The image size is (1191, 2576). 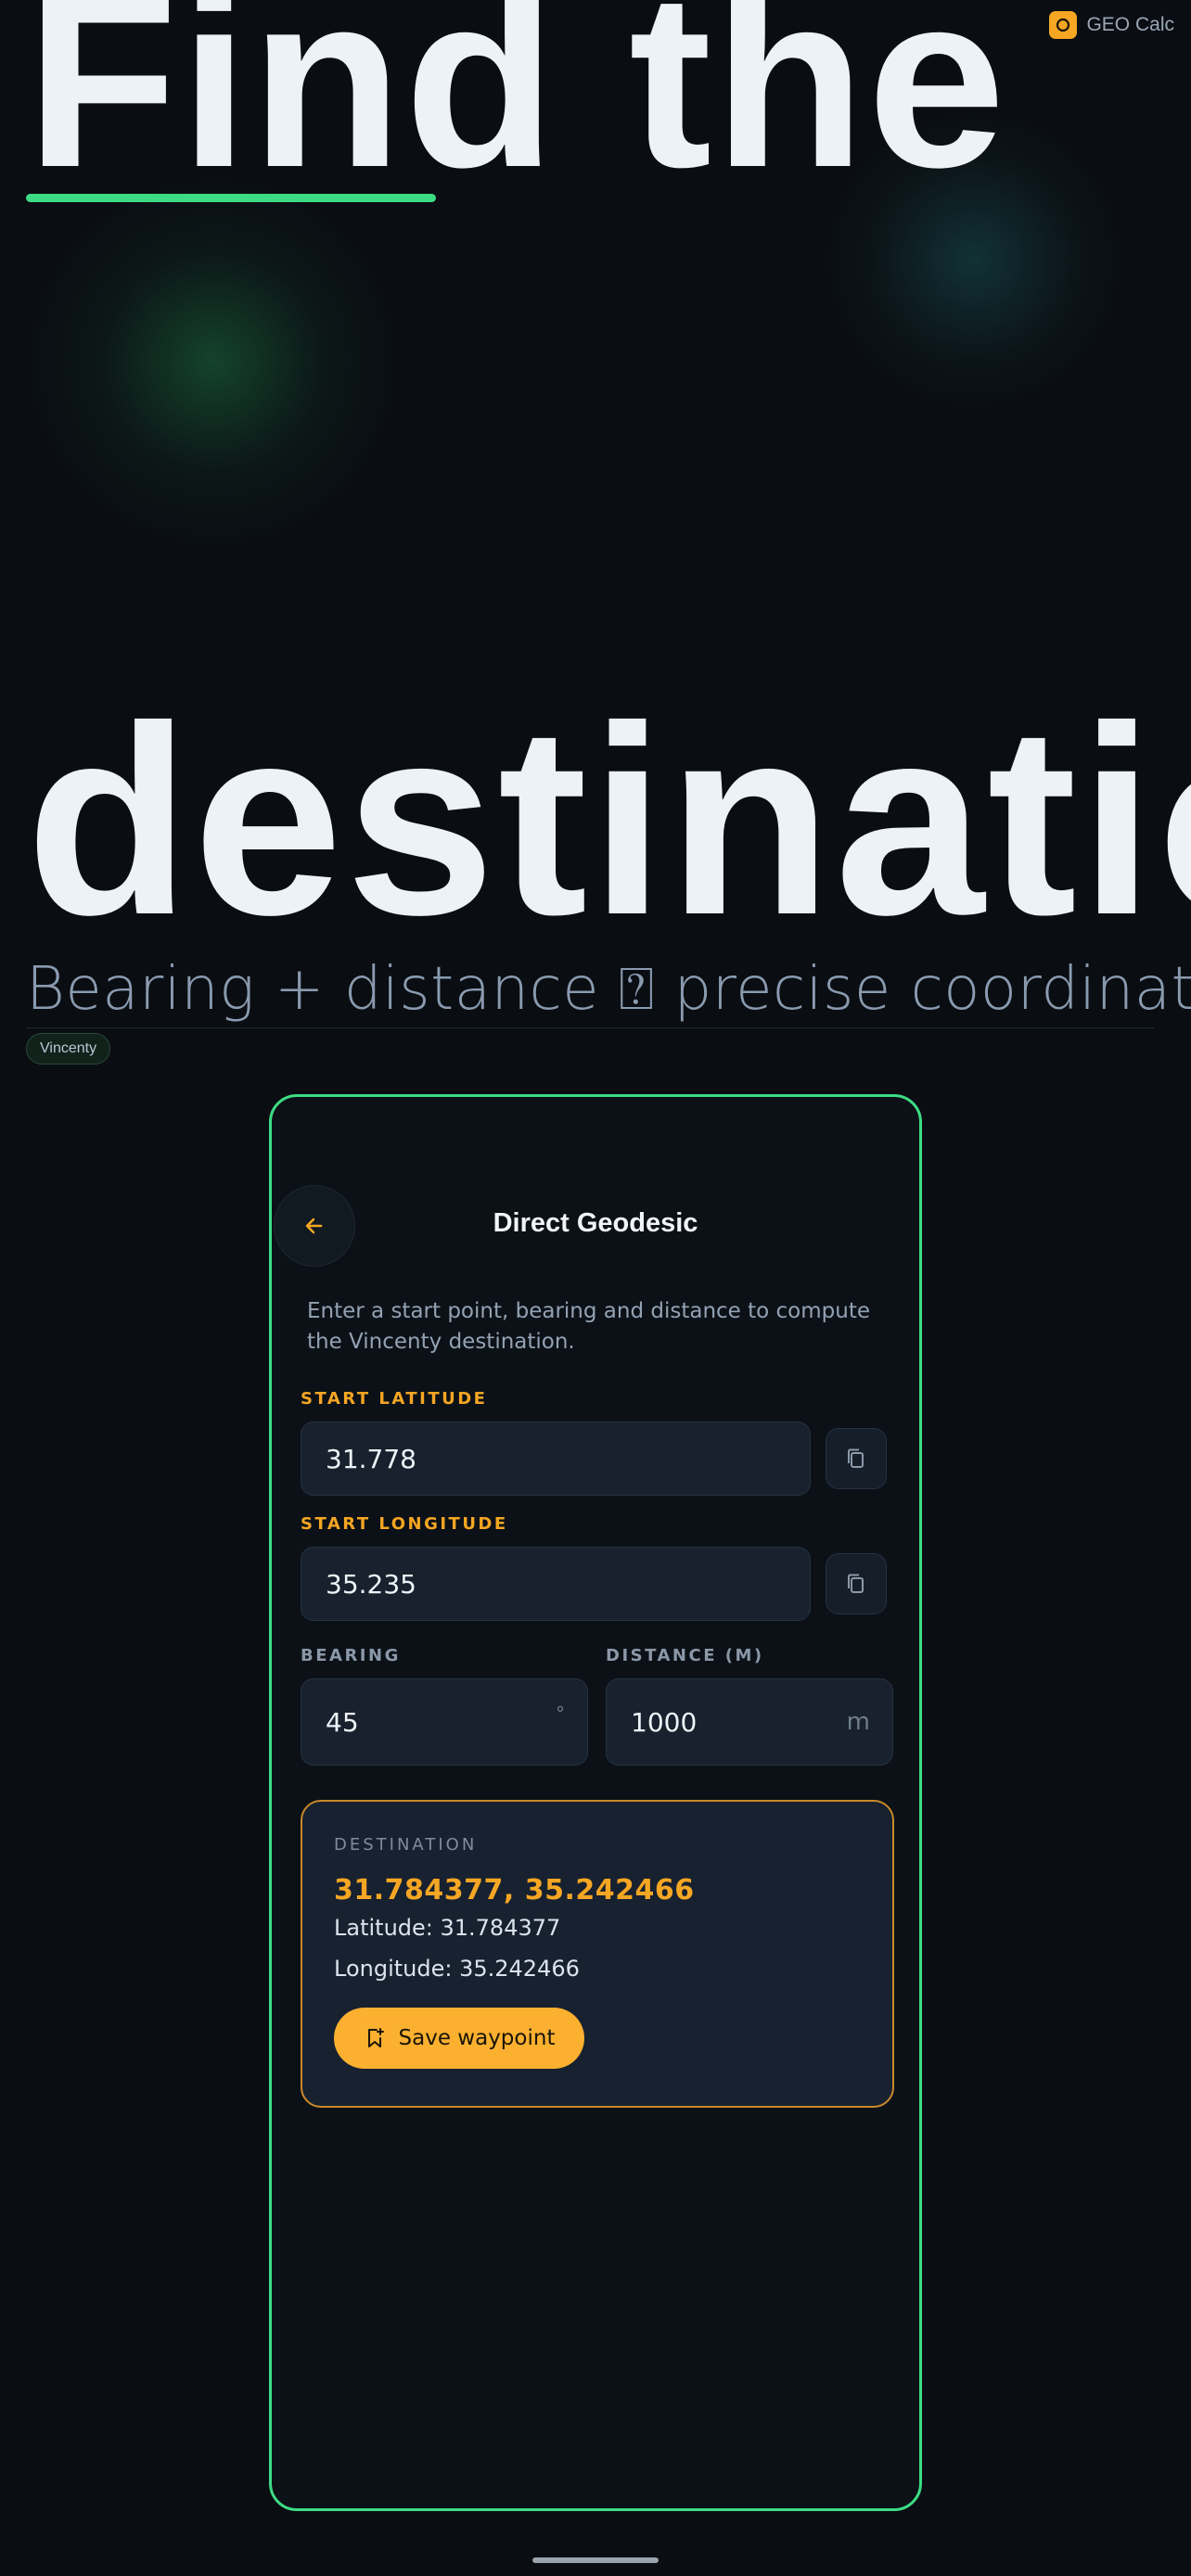 What do you see at coordinates (560, 1713) in the screenshot?
I see `degree-unit: °` at bounding box center [560, 1713].